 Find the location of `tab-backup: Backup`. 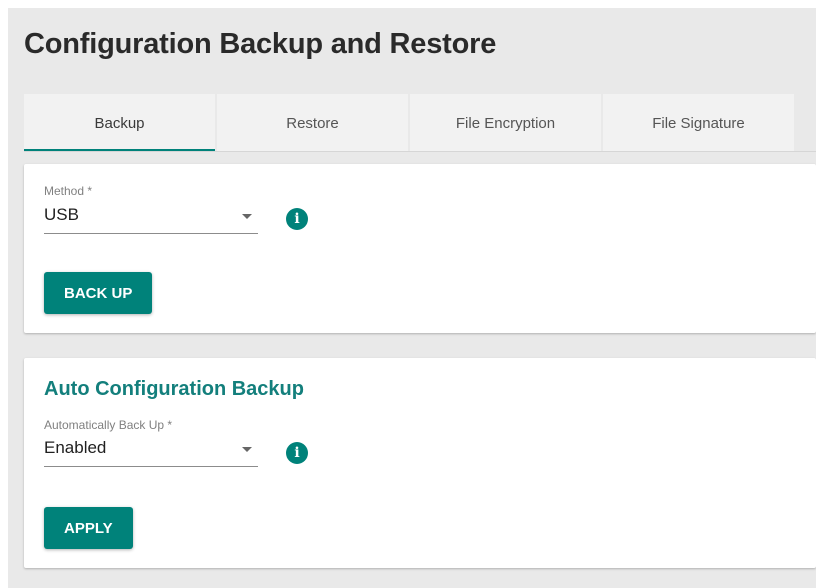

tab-backup: Backup is located at coordinates (119, 123).